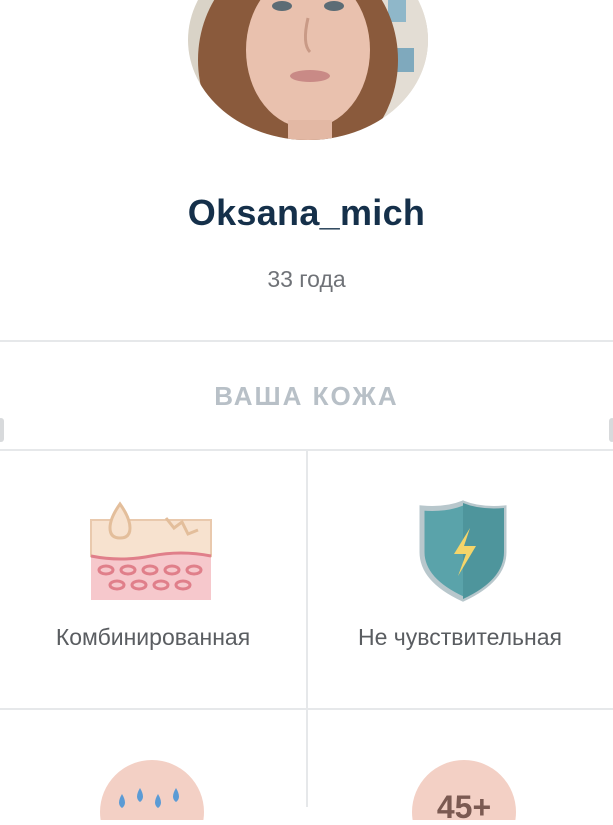 Image resolution: width=613 pixels, height=825 pixels. What do you see at coordinates (153, 637) in the screenshot?
I see `skin-type-label: Комбинированная` at bounding box center [153, 637].